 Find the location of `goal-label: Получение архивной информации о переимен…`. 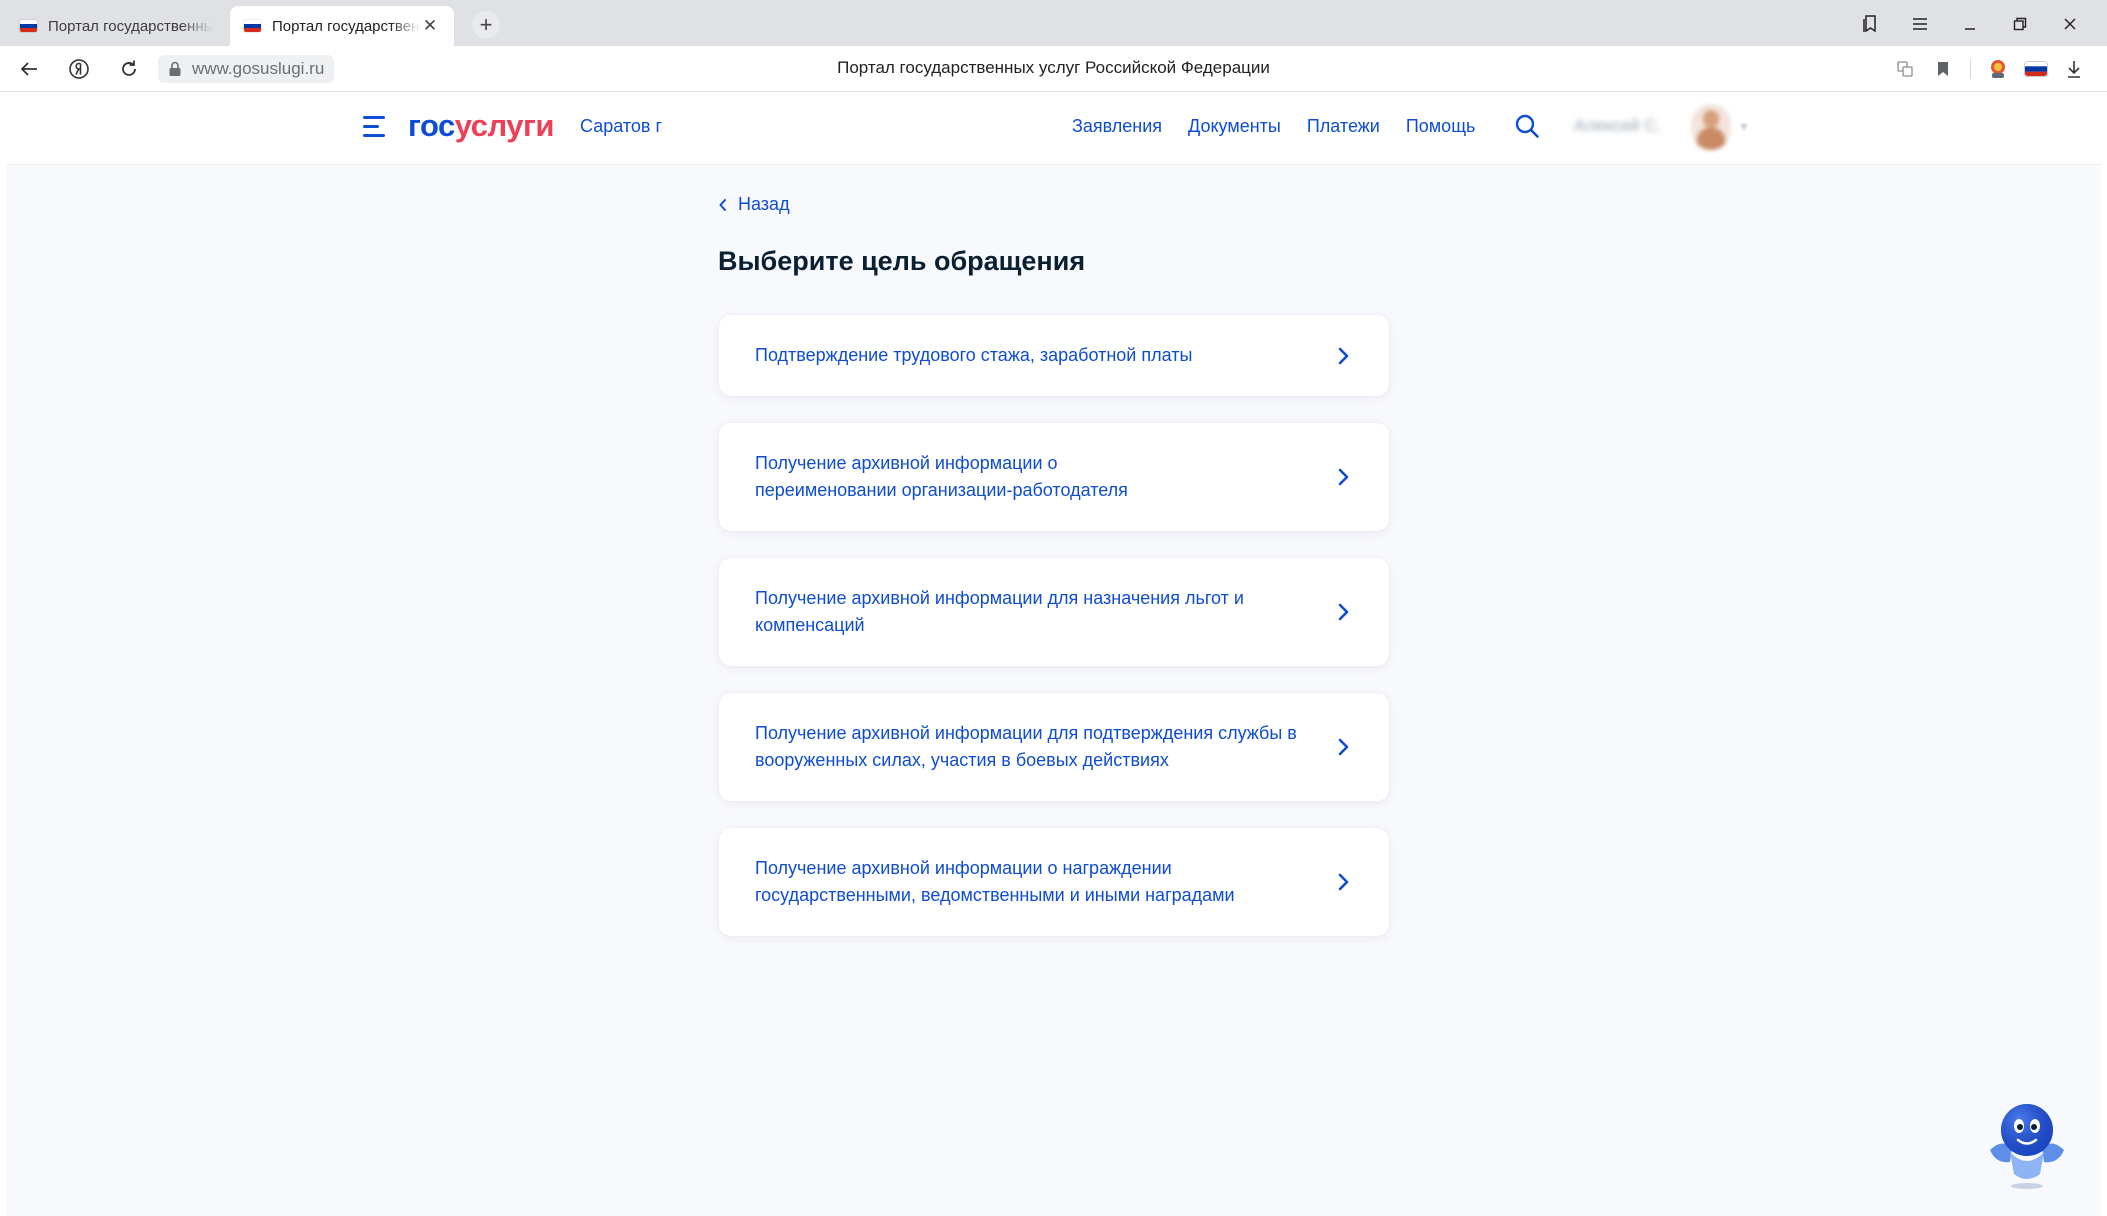

goal-label: Получение архивной информации о переимен… is located at coordinates (941, 476).